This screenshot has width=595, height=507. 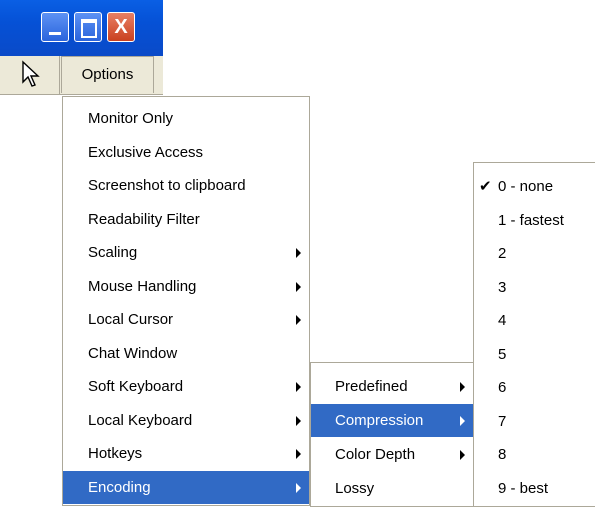 What do you see at coordinates (136, 386) in the screenshot?
I see `menu-item-label: Soft Keyboard` at bounding box center [136, 386].